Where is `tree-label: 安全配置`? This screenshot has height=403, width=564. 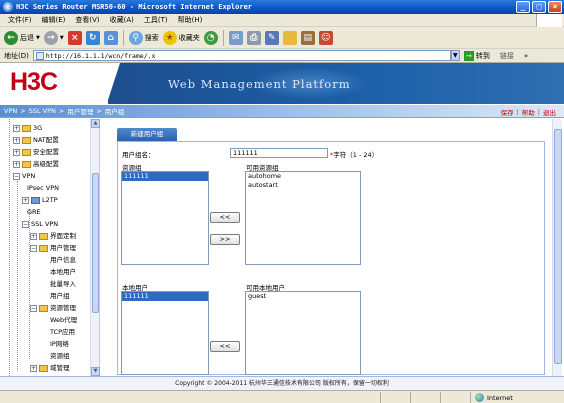
tree-label: 安全配置 is located at coordinates (46, 152).